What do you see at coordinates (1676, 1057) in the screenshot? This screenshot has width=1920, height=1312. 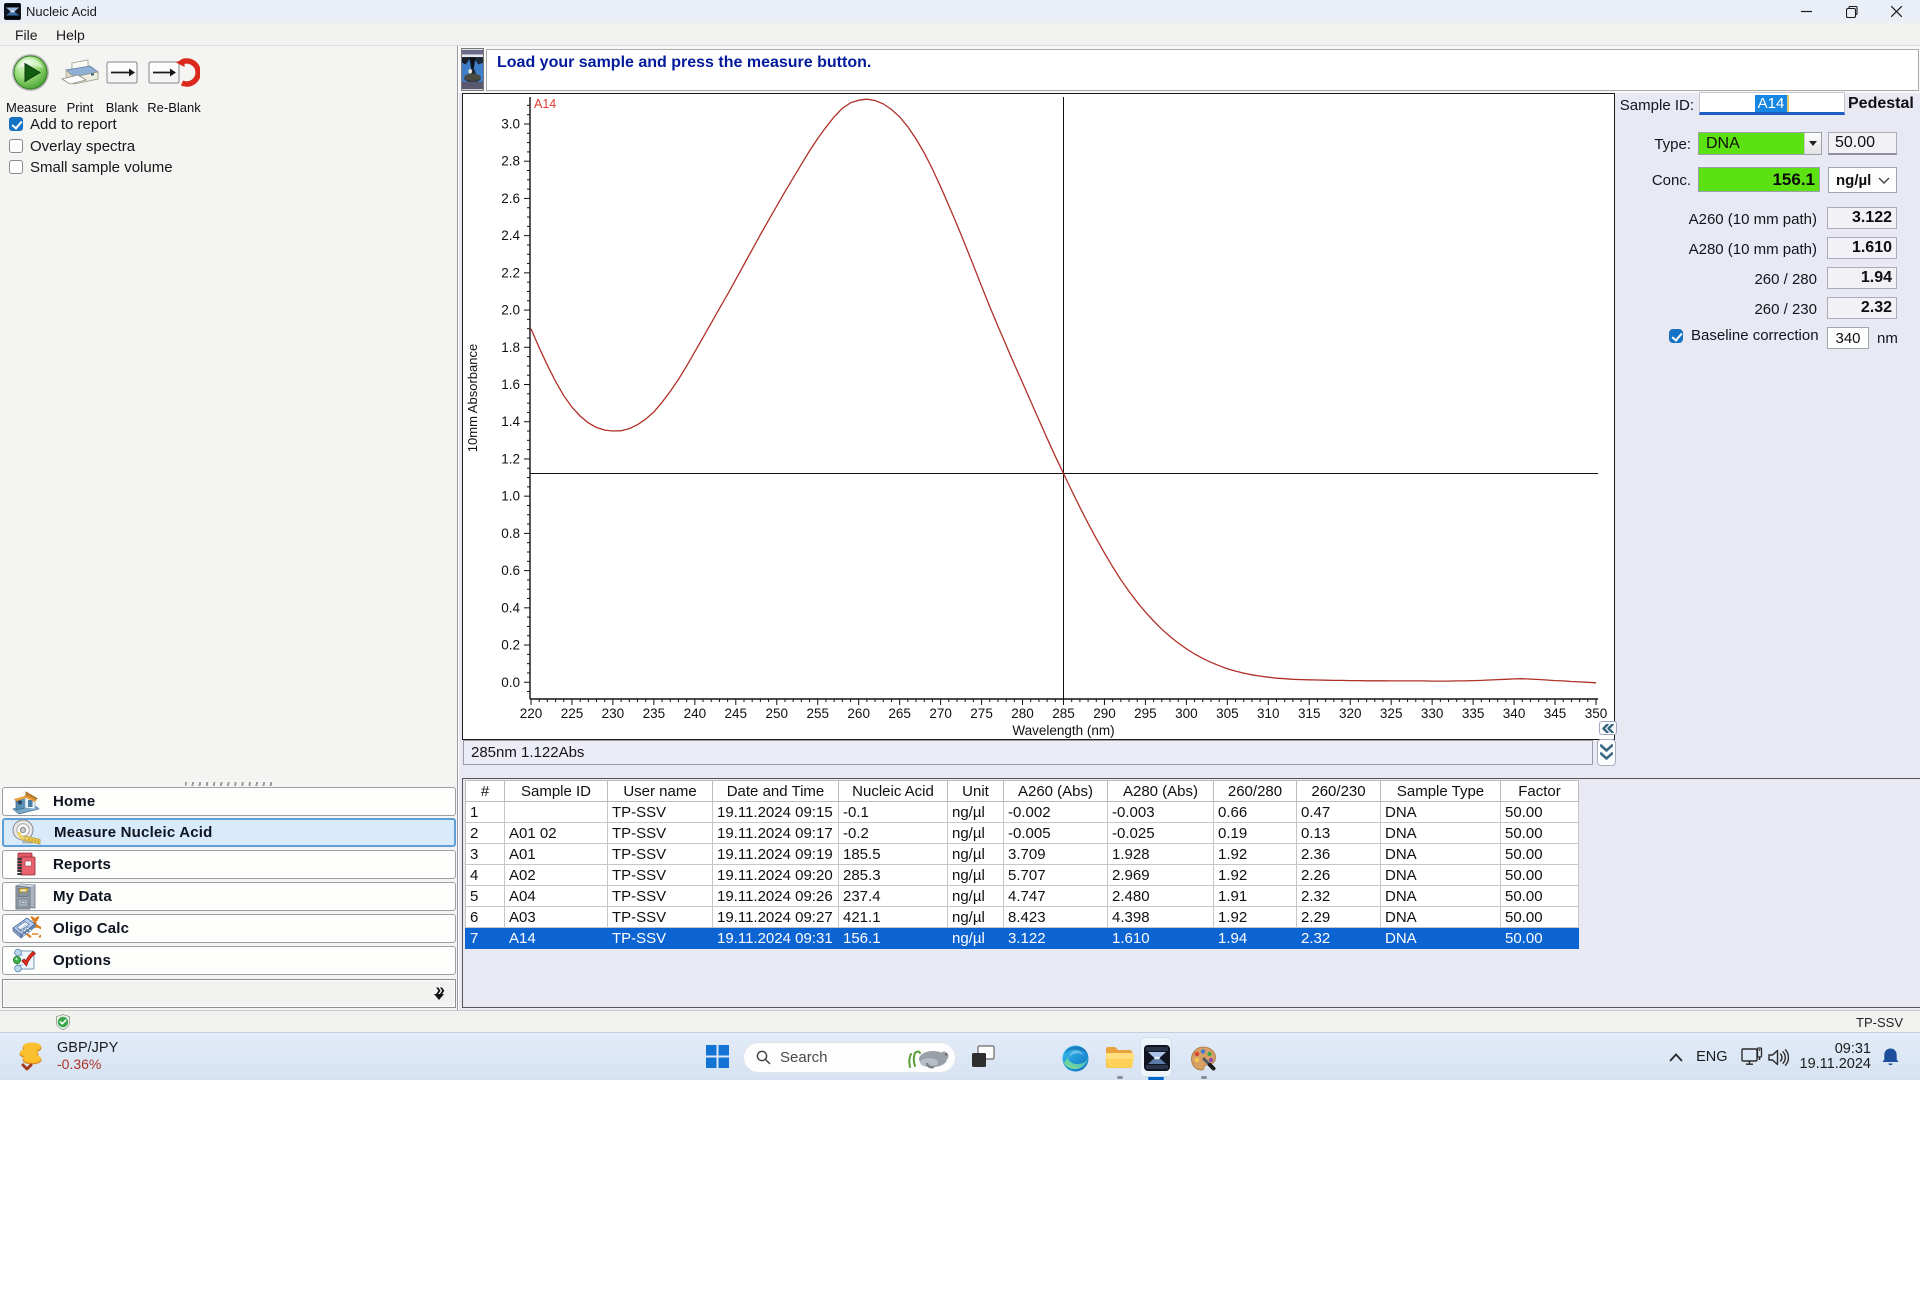 I see `tray-chevron-up-icon` at bounding box center [1676, 1057].